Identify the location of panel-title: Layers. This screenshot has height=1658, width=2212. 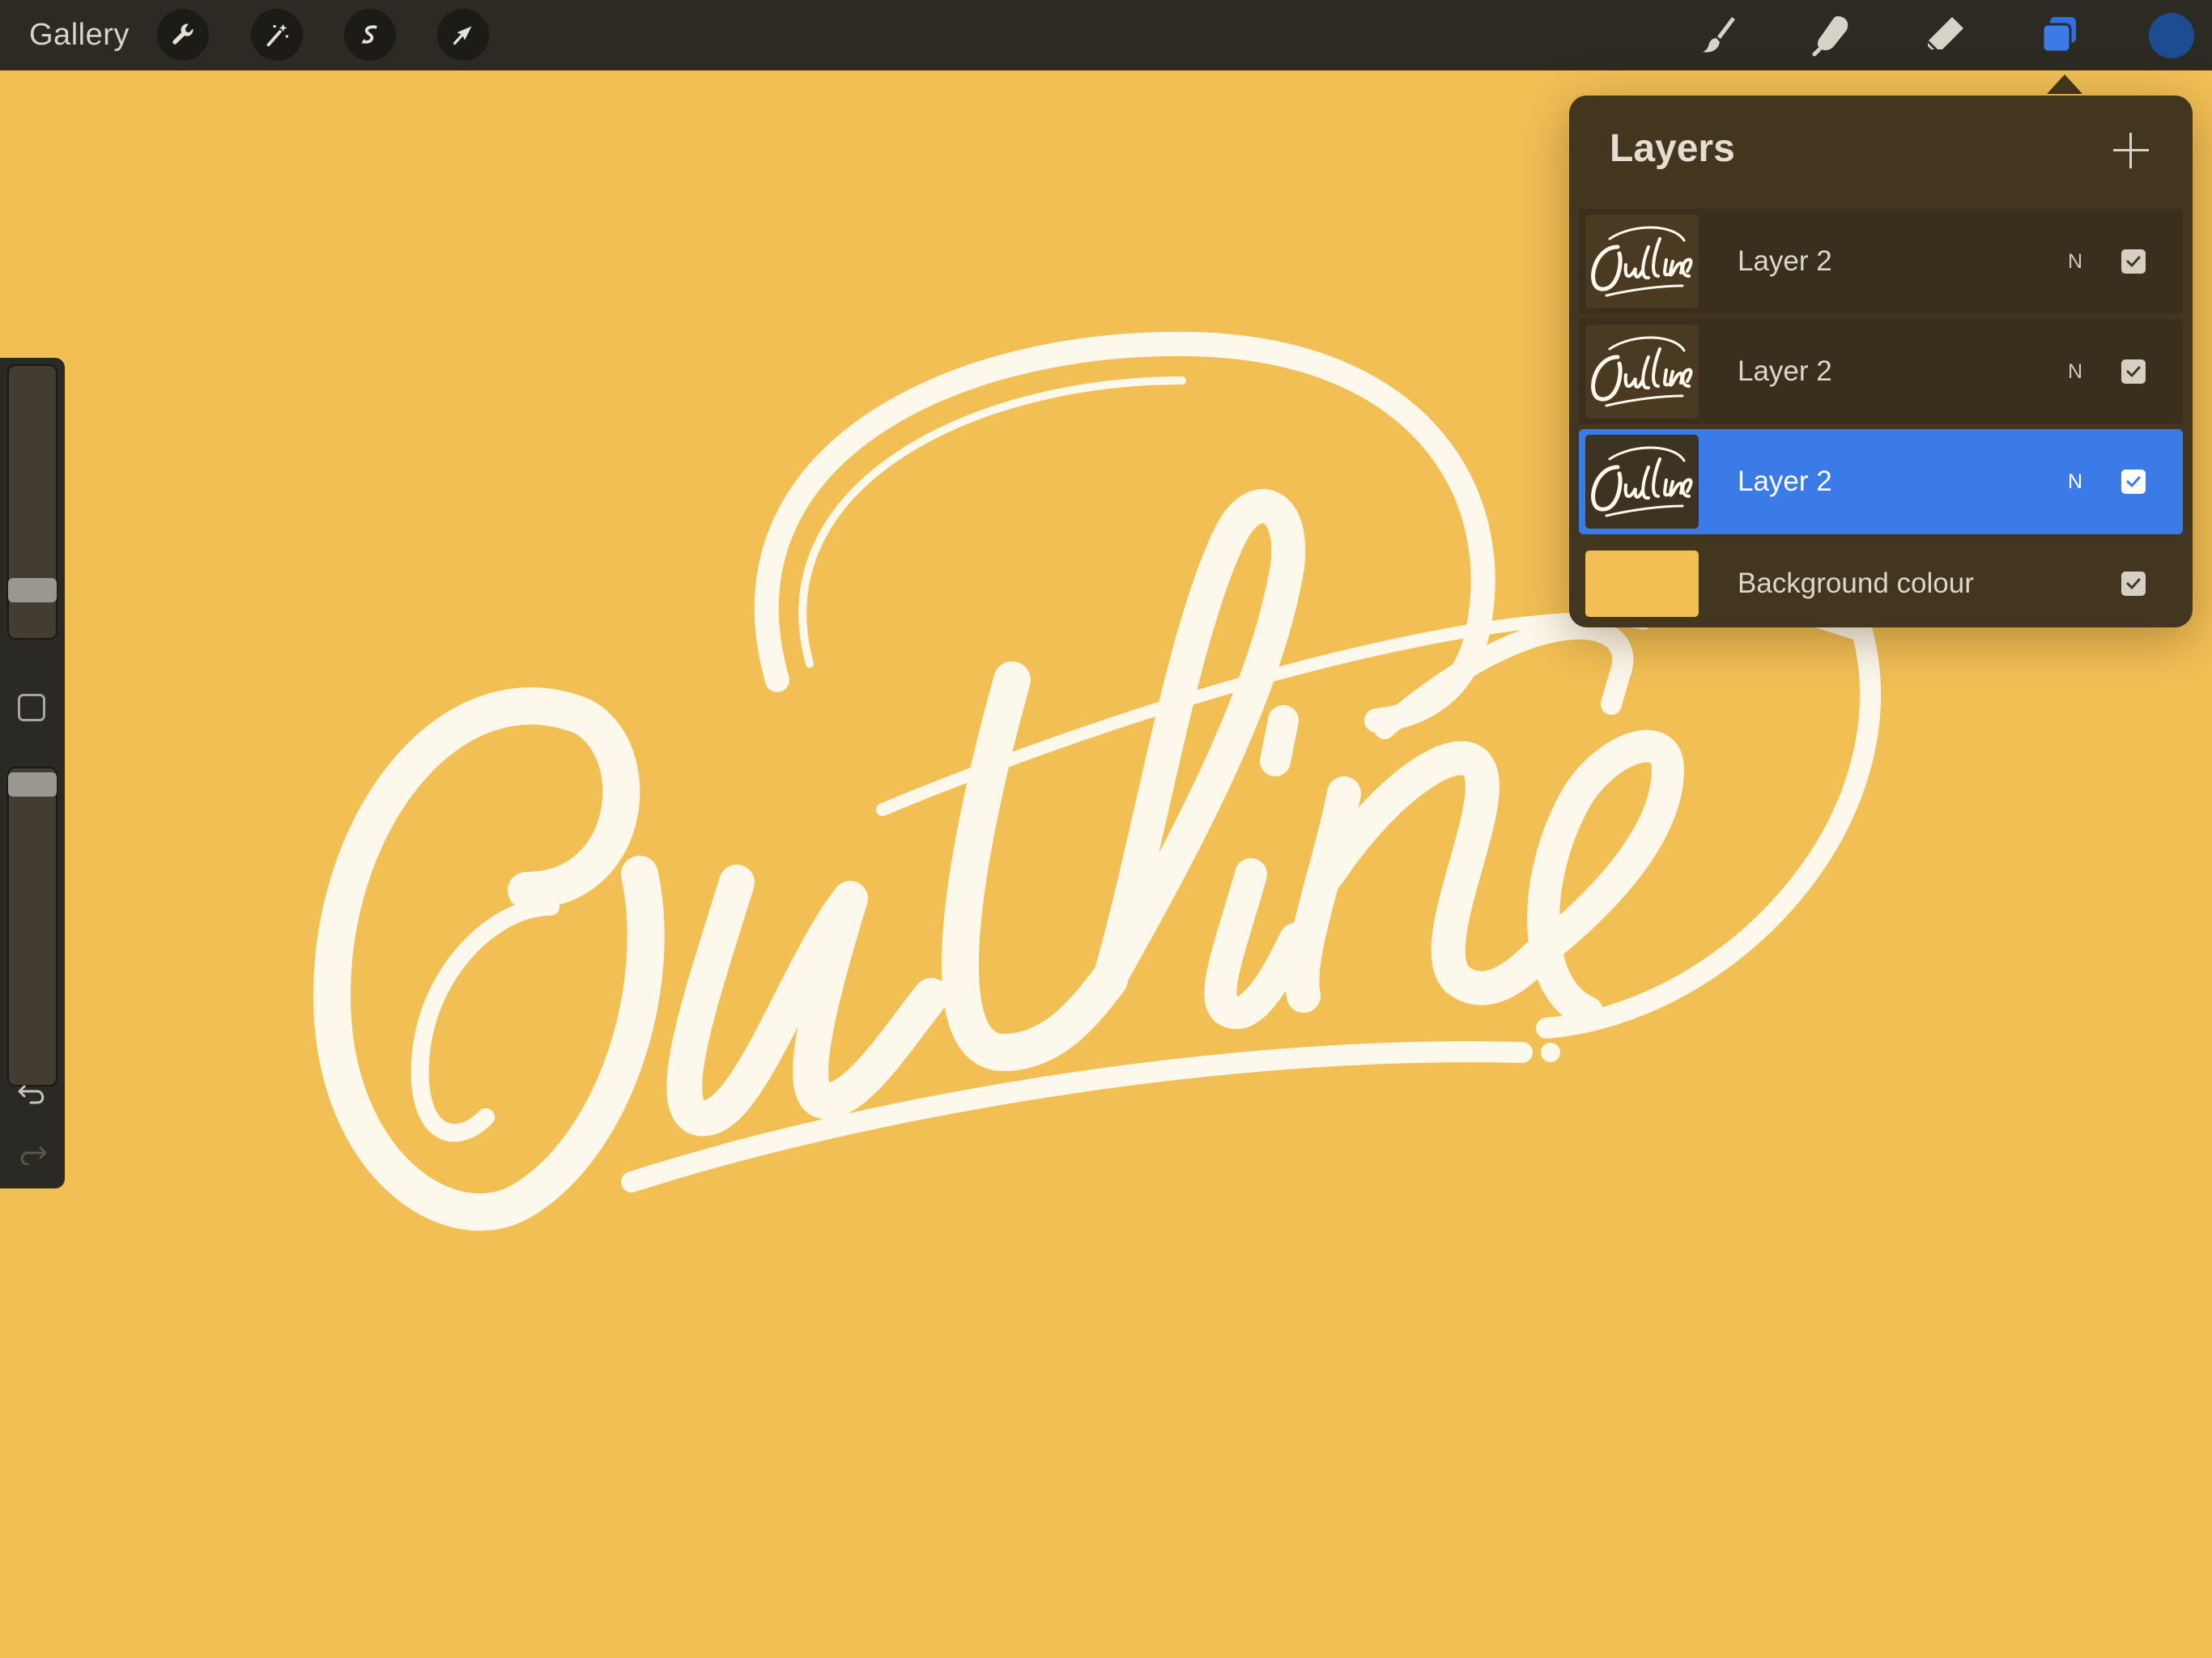
(1673, 148).